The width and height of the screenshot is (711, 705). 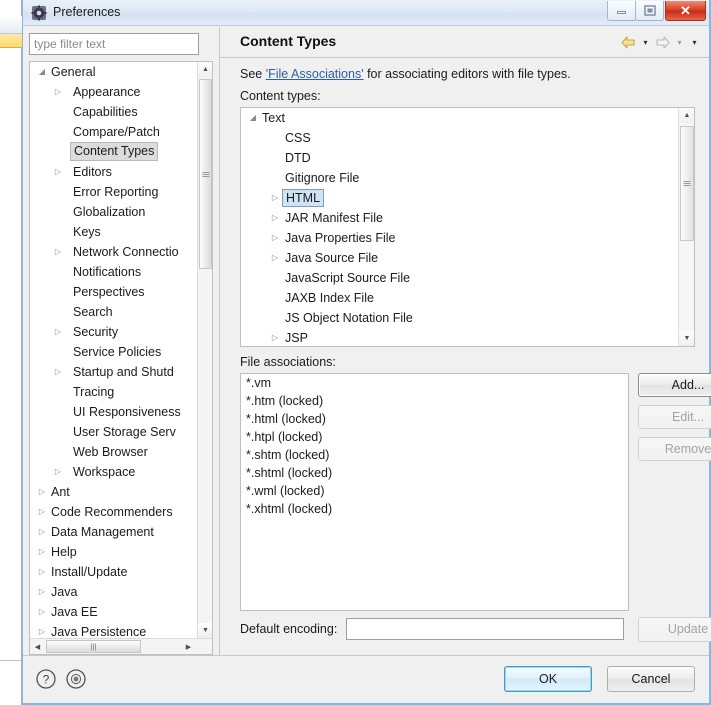 What do you see at coordinates (113, 572) in the screenshot?
I see `sidebar-item-install-update: ▷ Install/Update` at bounding box center [113, 572].